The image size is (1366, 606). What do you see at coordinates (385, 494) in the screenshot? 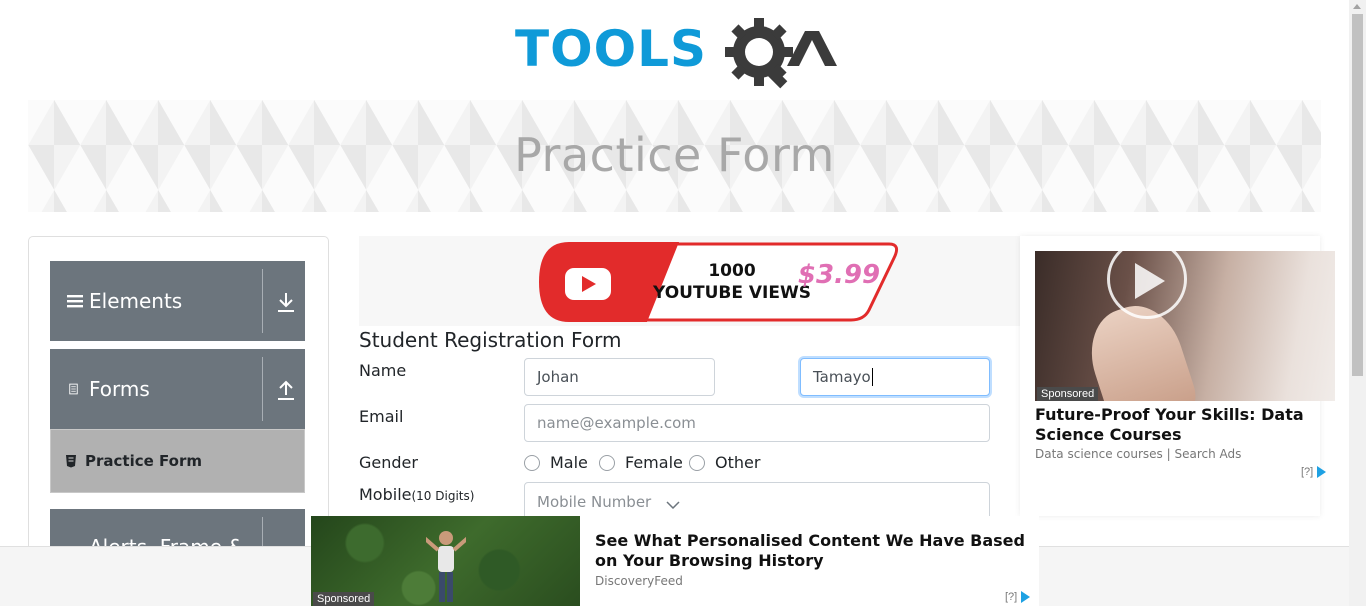
I see `mobile-label-text: Mobile` at bounding box center [385, 494].